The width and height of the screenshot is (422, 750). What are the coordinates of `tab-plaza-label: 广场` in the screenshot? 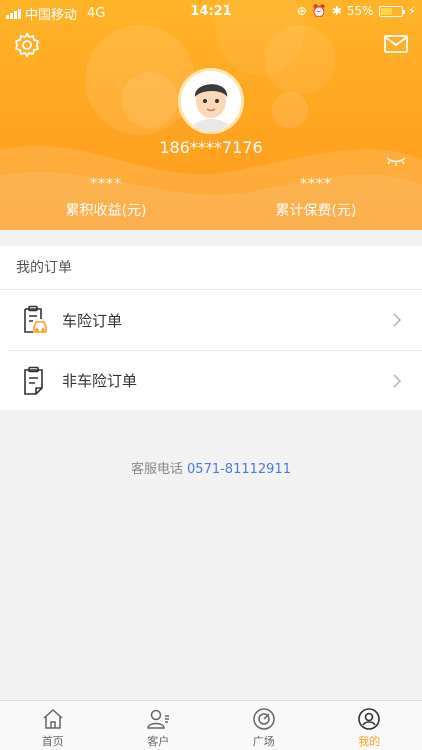 It's located at (263, 741).